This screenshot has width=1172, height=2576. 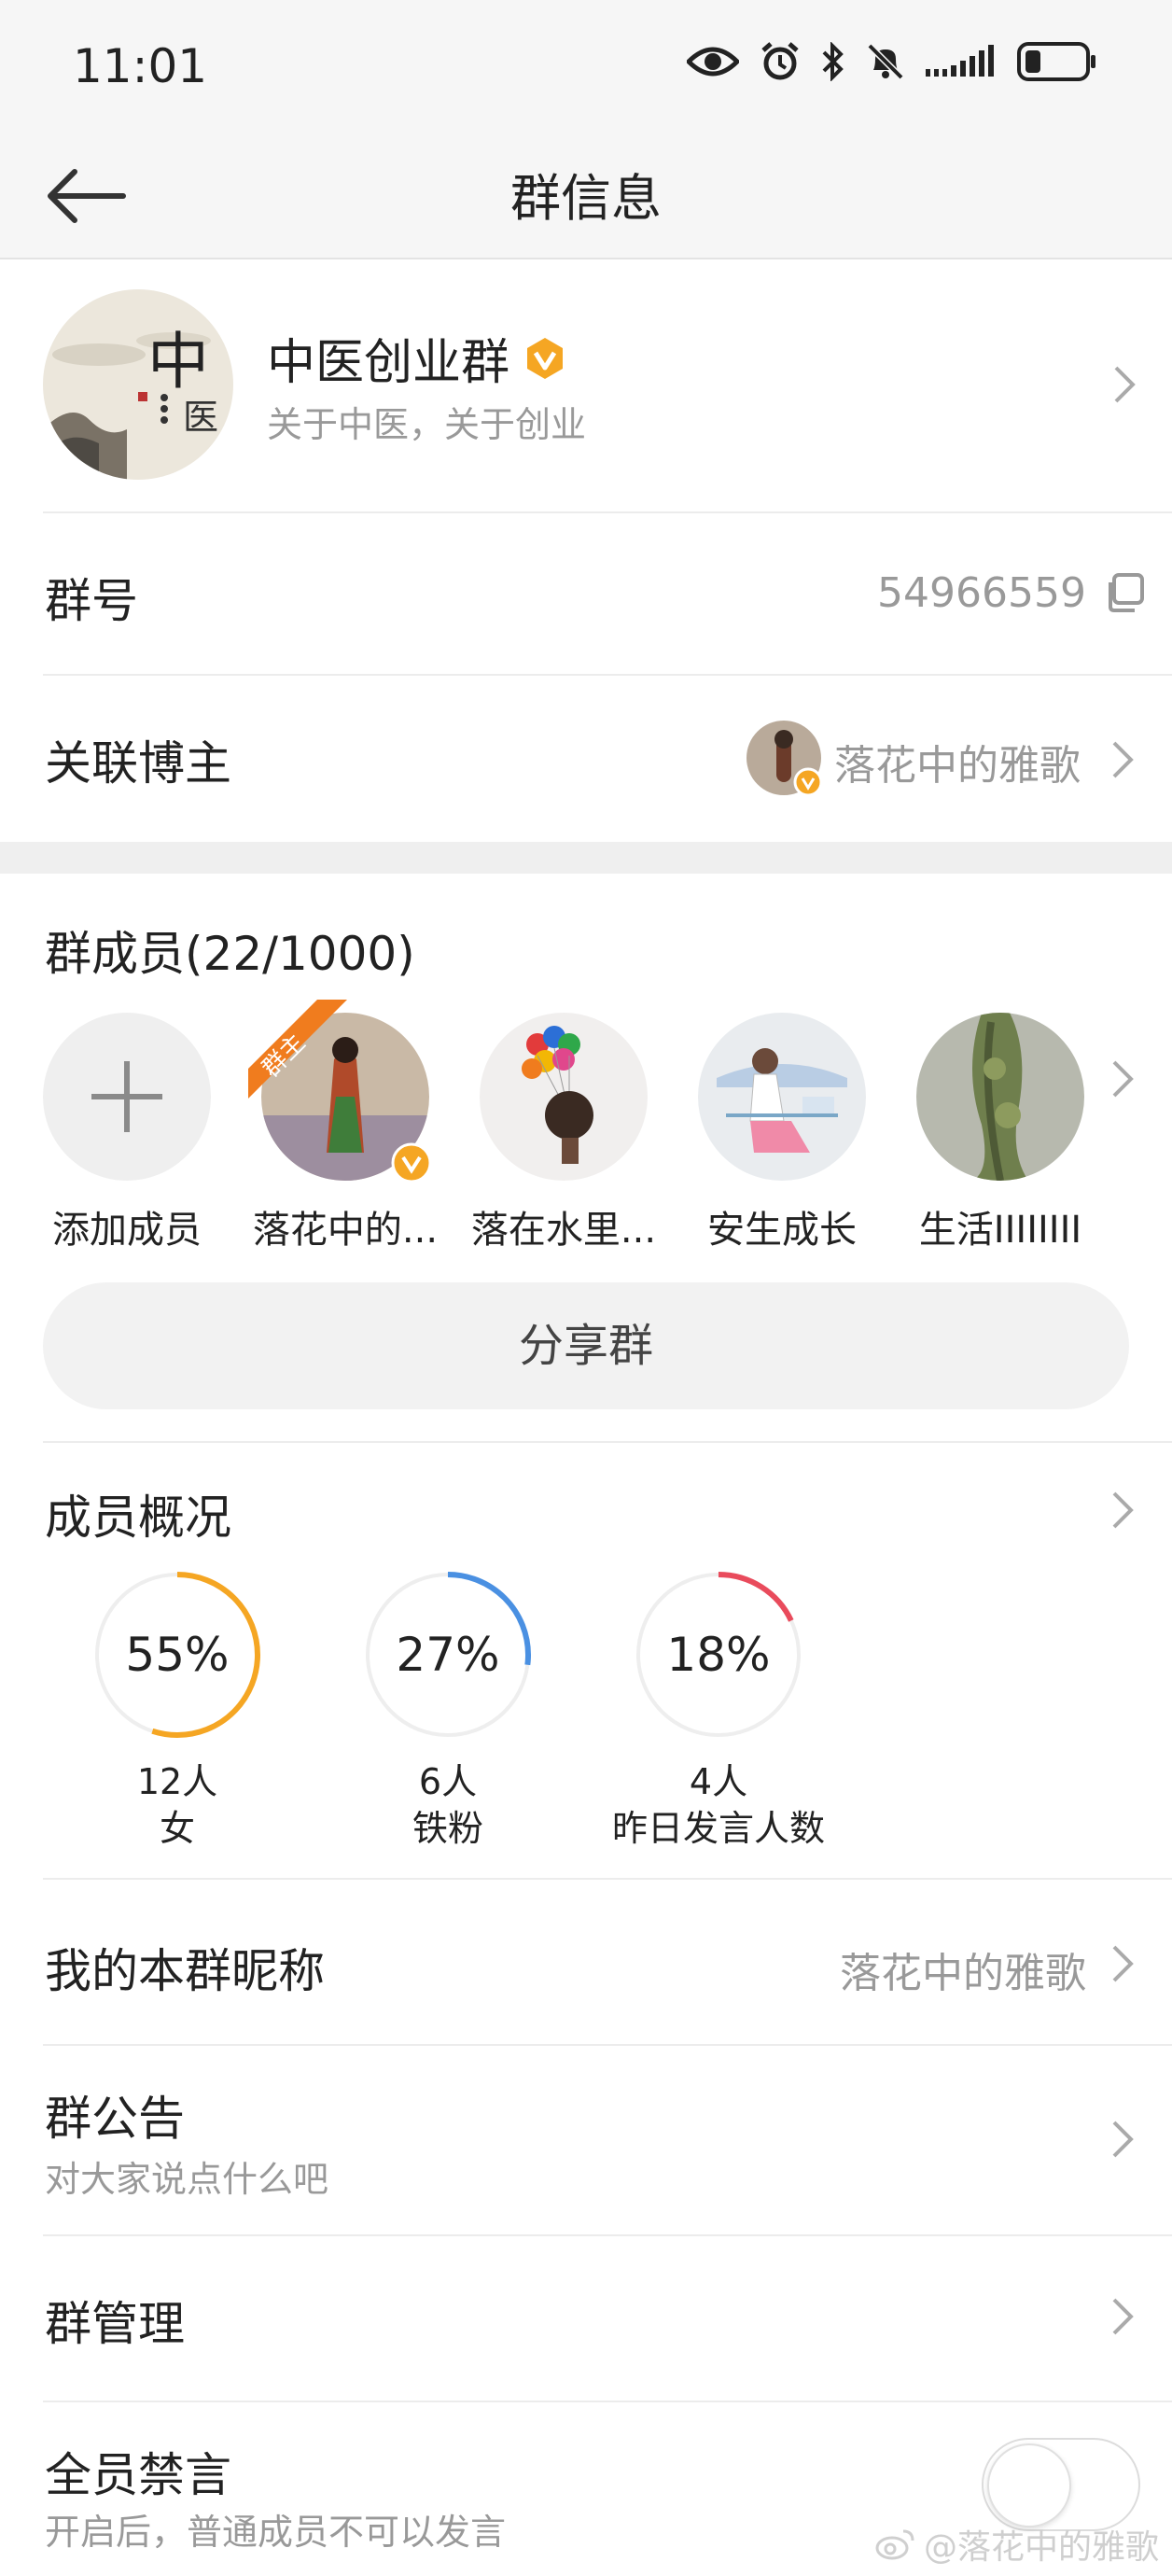 What do you see at coordinates (586, 1345) in the screenshot?
I see `share-group-button: 分享群` at bounding box center [586, 1345].